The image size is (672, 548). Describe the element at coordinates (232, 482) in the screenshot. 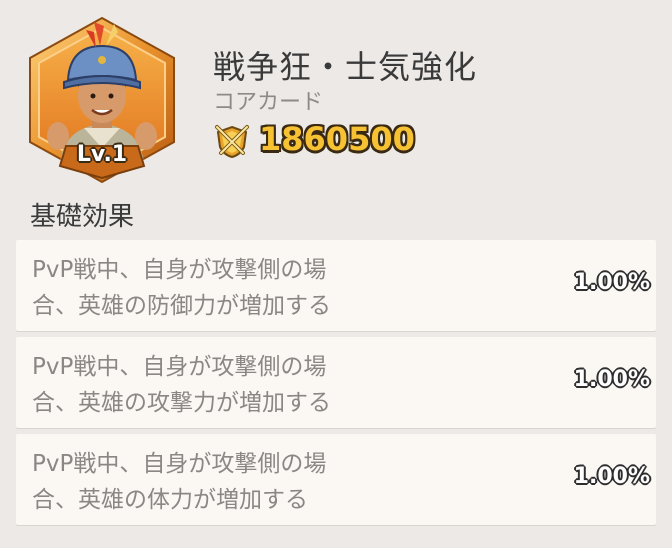

I see `effect-description: PvP戦中、自身が攻撃側の場 合、英雄の体力が増加する` at that location.